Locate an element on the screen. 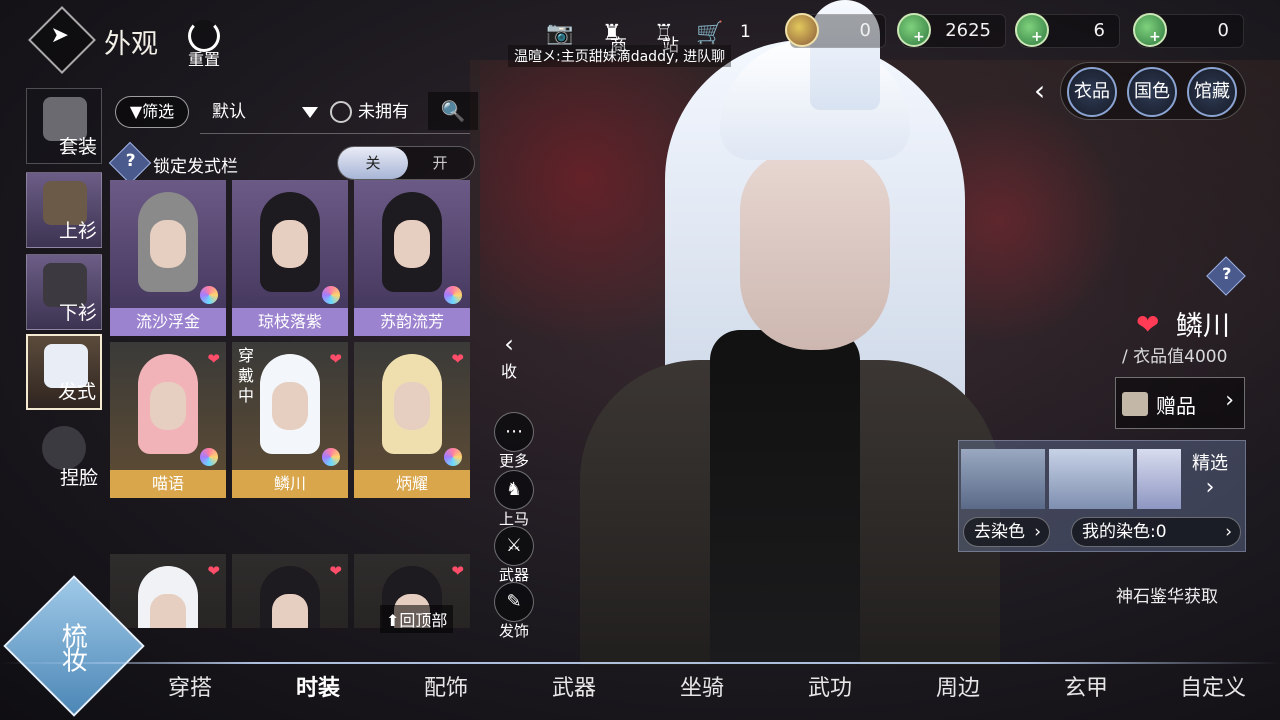  item-name: 喵语 is located at coordinates (168, 484).